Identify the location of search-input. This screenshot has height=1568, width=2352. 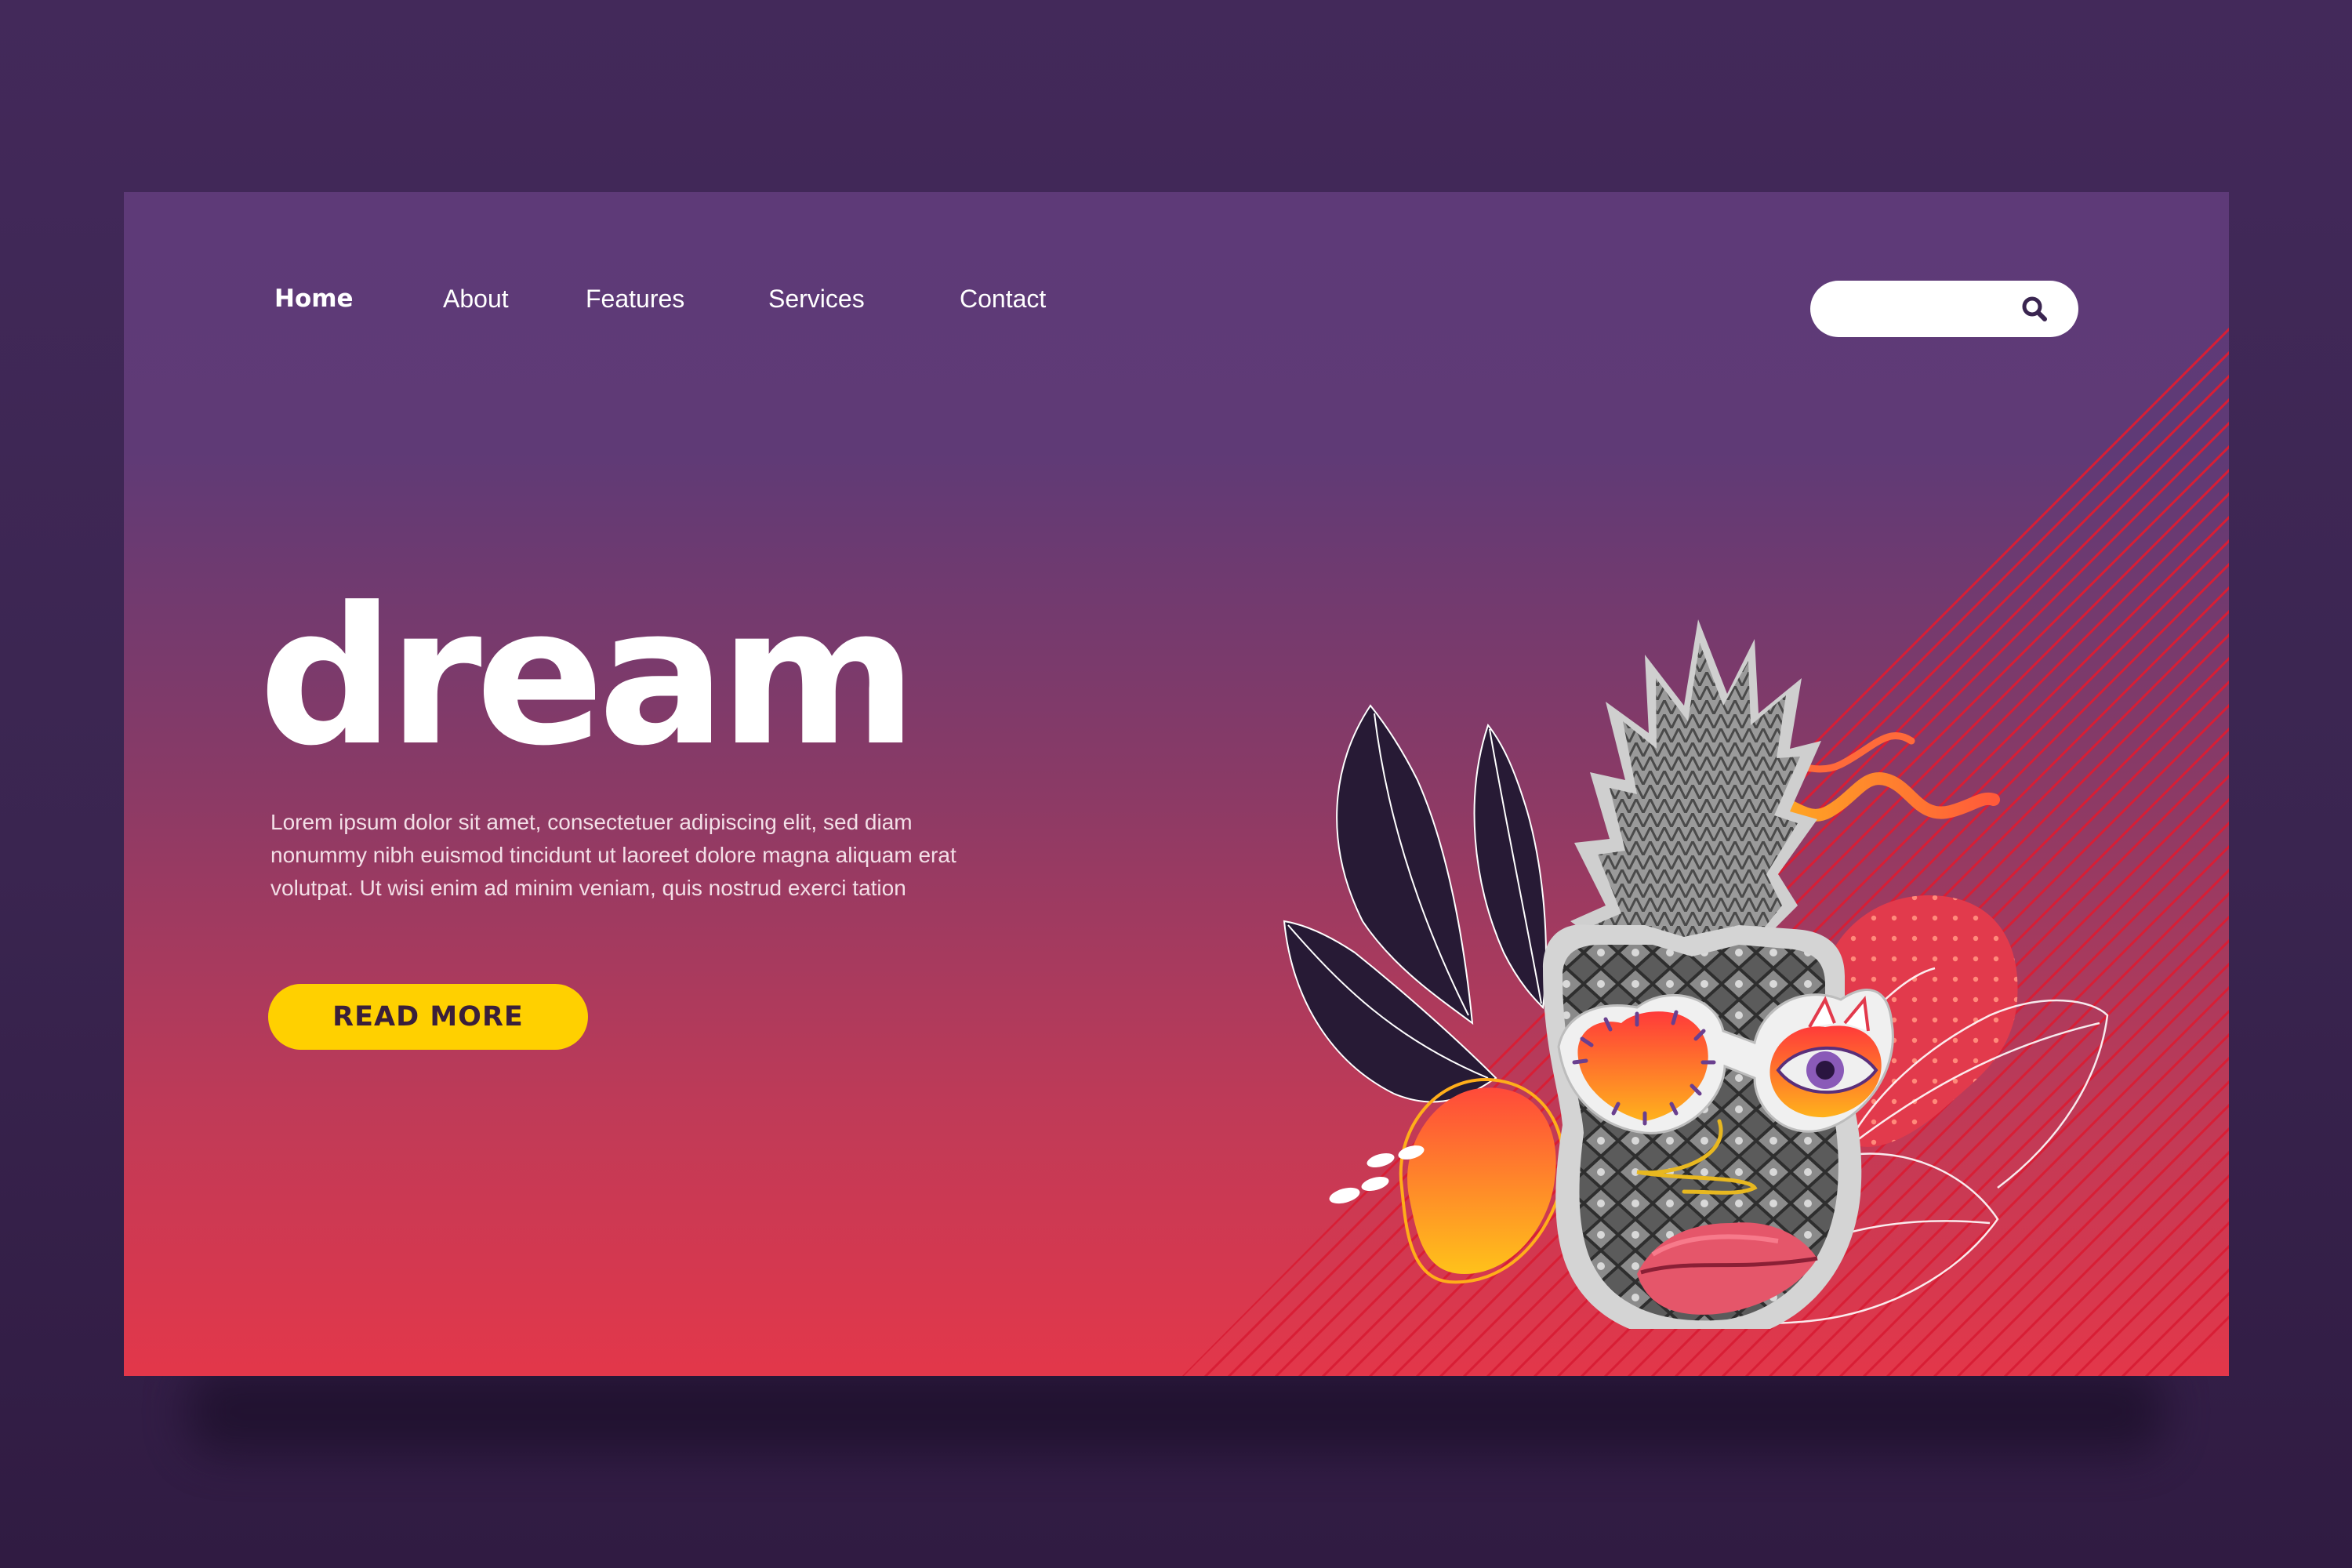
(1925, 310).